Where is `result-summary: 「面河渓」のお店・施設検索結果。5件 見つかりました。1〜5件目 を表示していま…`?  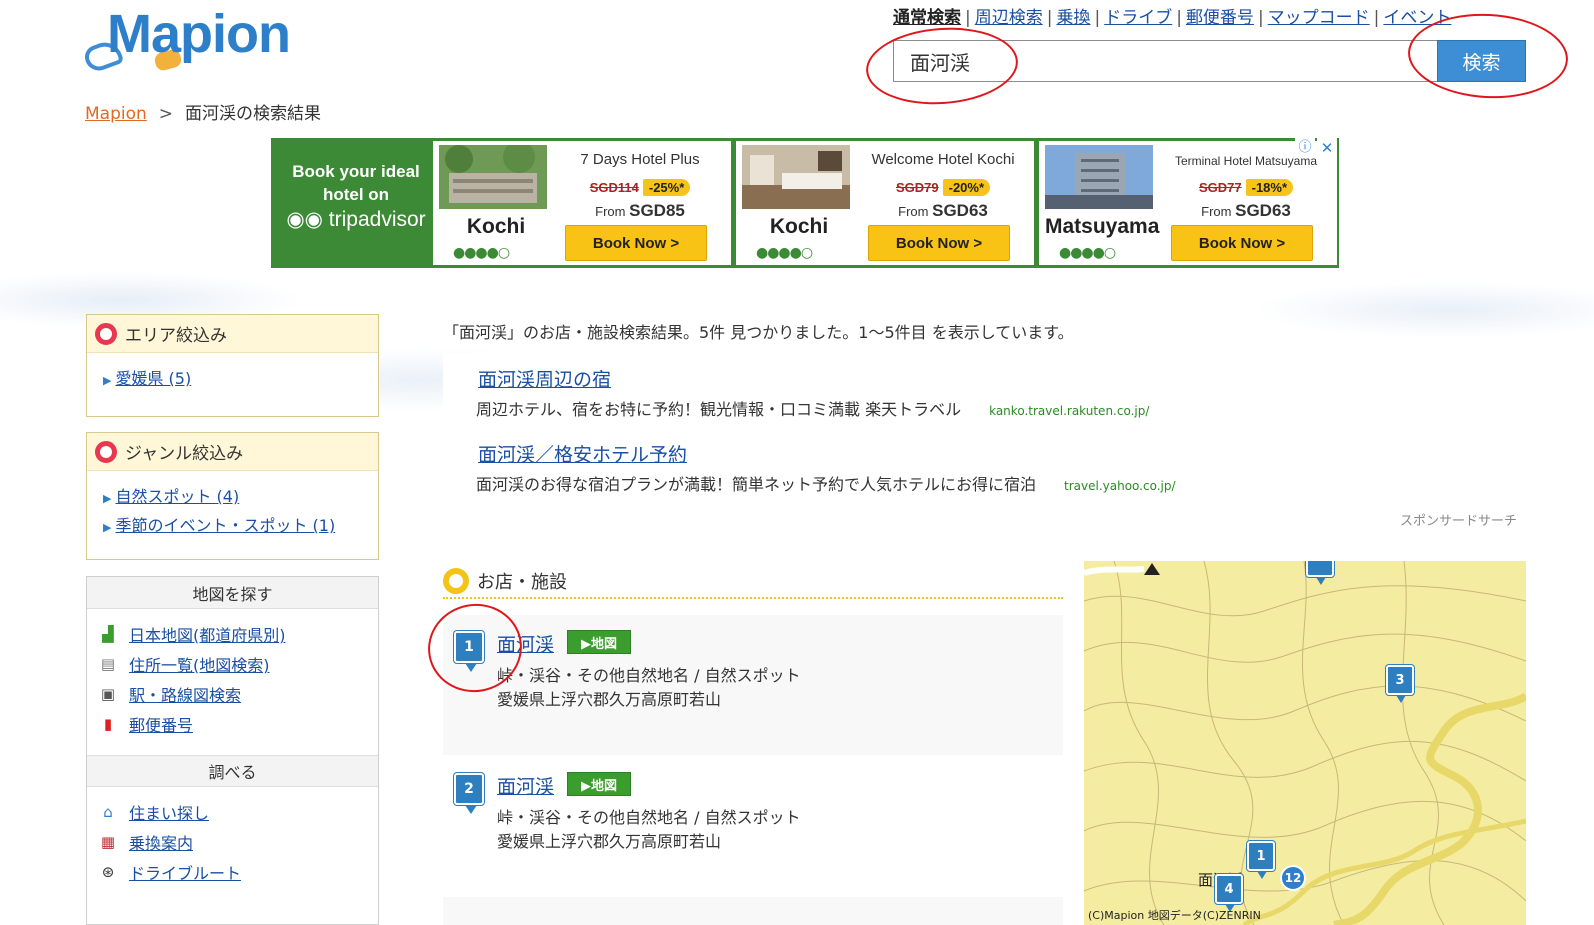
result-summary: 「面河渓」のお店・施設検索結果。5件 見つかりました。1〜5件目 を表示していま… is located at coordinates (758, 332).